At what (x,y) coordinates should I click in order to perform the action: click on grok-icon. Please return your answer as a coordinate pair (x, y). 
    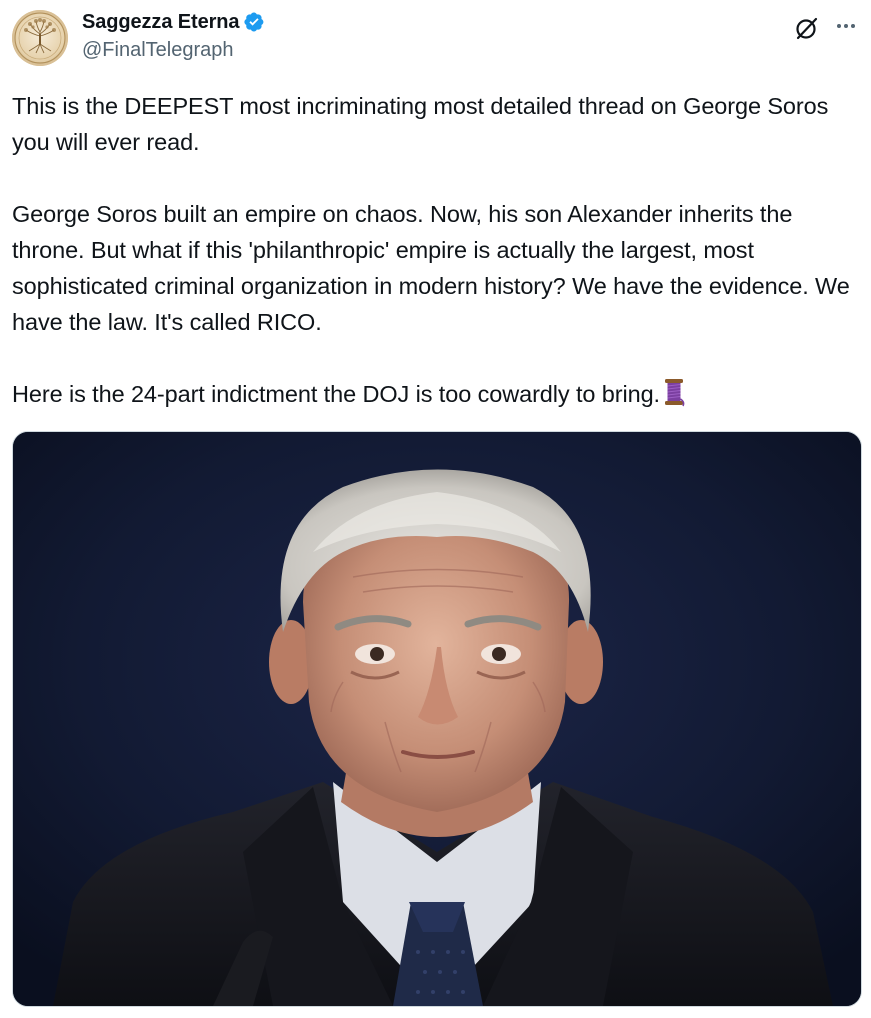
    Looking at the image, I should click on (807, 28).